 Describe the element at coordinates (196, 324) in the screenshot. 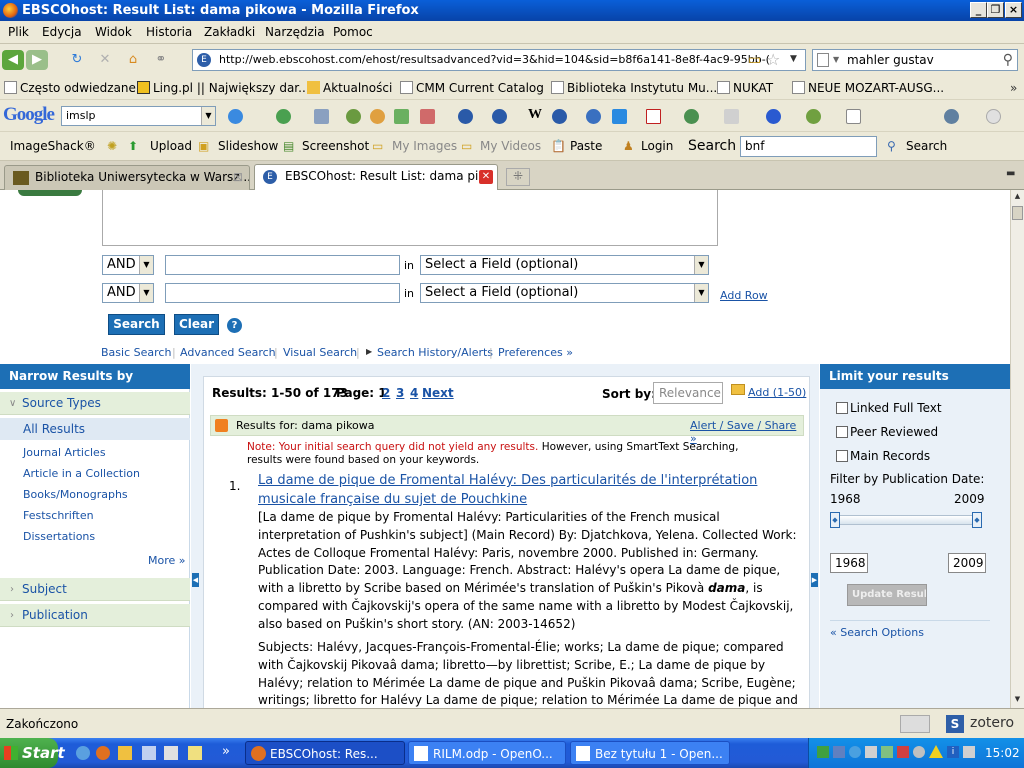

I see `clear-button: Clear` at that location.